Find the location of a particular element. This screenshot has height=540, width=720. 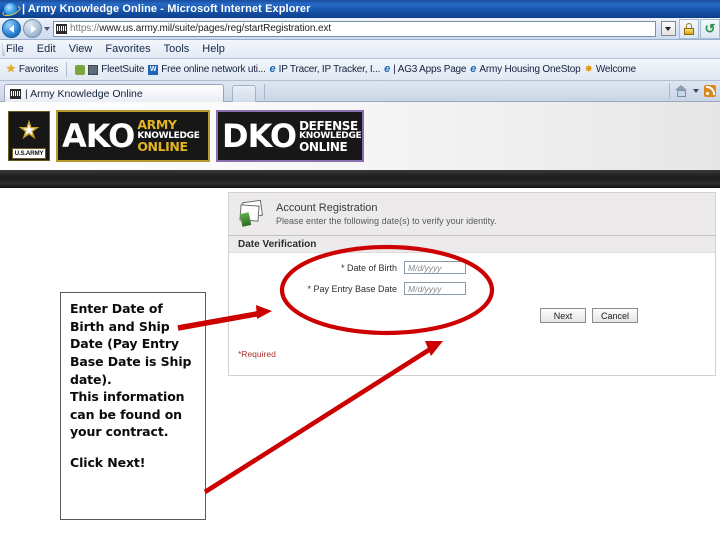

security-lock-button is located at coordinates (689, 28).